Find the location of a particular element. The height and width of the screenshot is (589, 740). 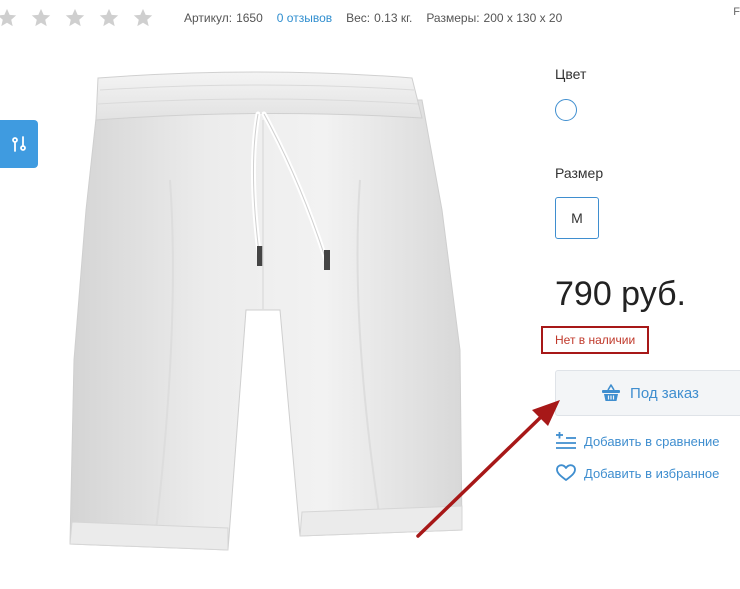

size-option-label: M is located at coordinates (577, 218).